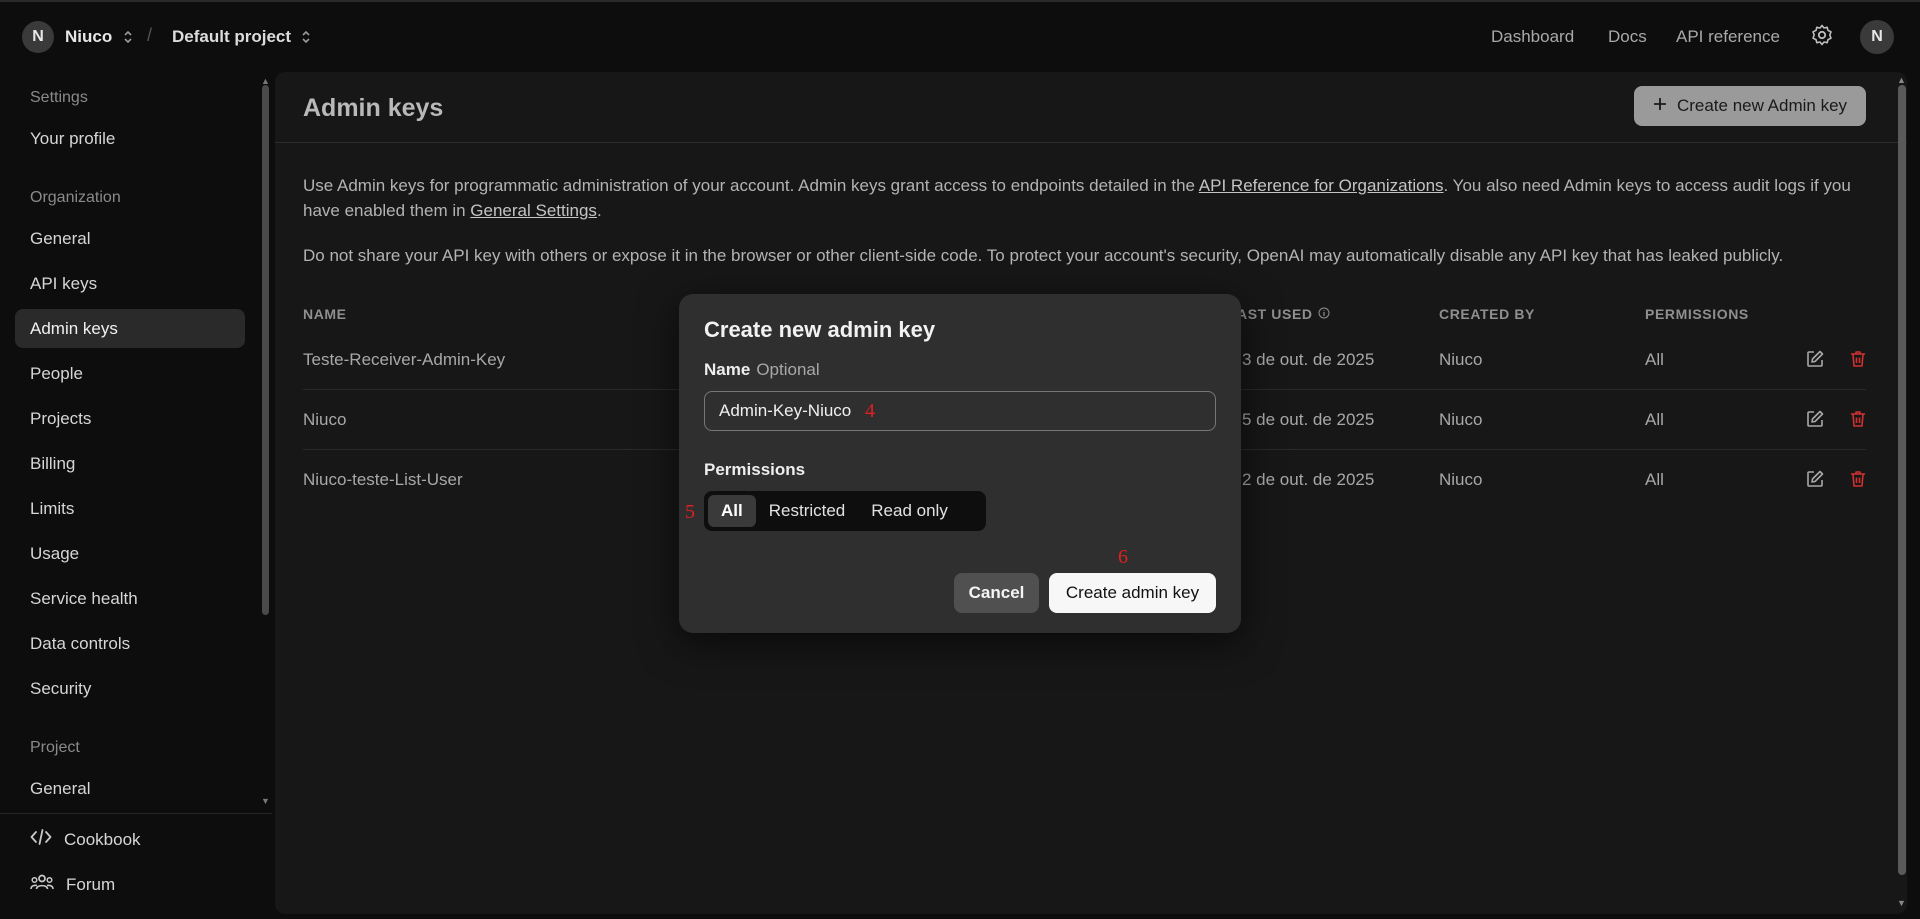 The height and width of the screenshot is (919, 1920). Describe the element at coordinates (1901, 903) in the screenshot. I see `main-scroll-down-icon: ▼` at that location.